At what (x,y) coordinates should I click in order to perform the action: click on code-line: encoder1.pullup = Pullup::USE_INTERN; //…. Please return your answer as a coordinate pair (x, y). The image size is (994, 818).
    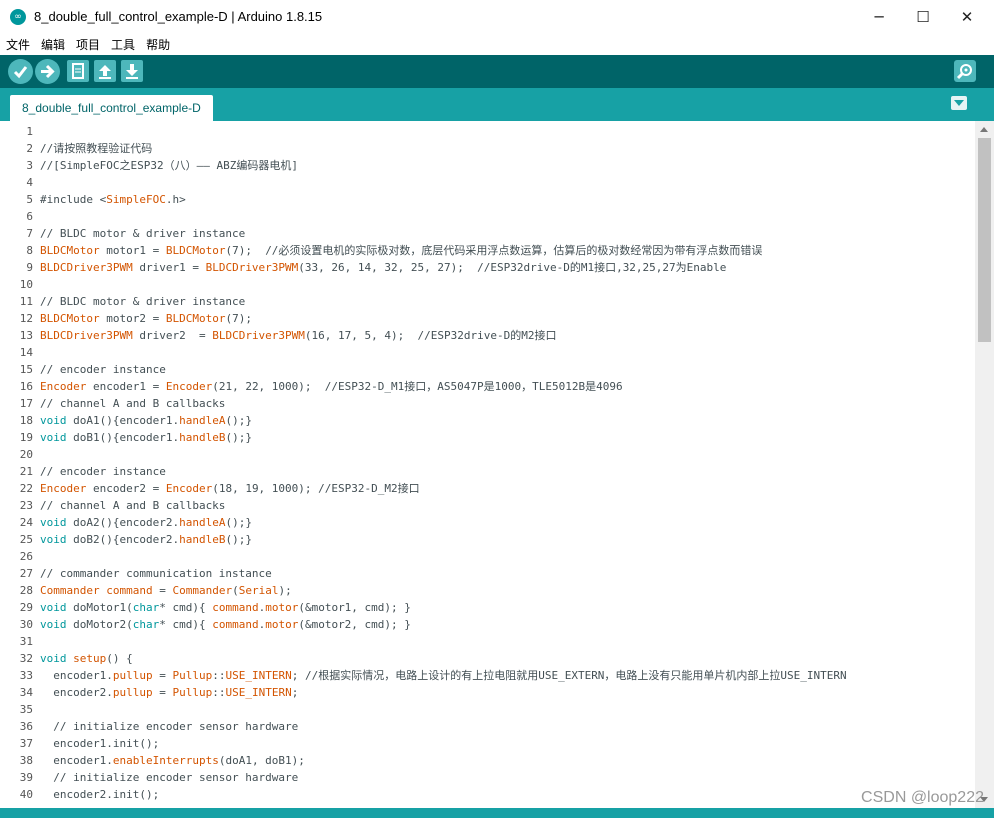
    Looking at the image, I should click on (443, 675).